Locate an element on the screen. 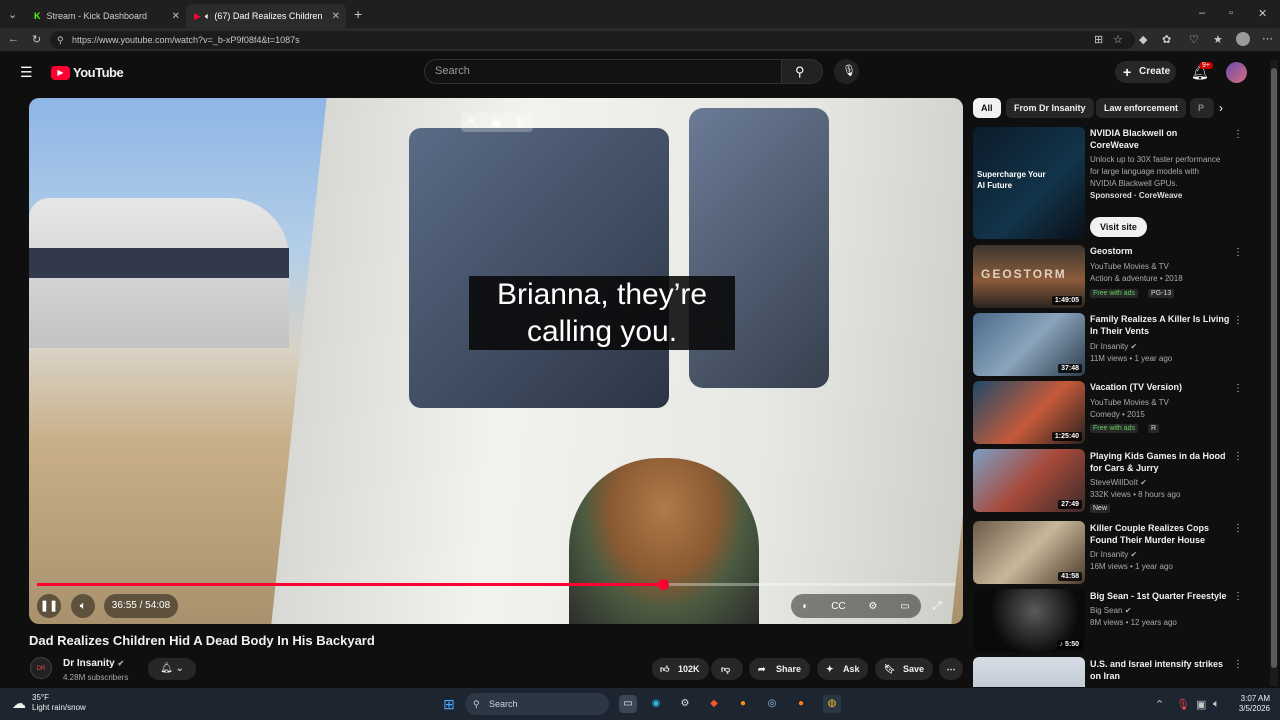 The height and width of the screenshot is (720, 1280). subscription-bell-button: 🔔︎ ⌄ is located at coordinates (172, 669).